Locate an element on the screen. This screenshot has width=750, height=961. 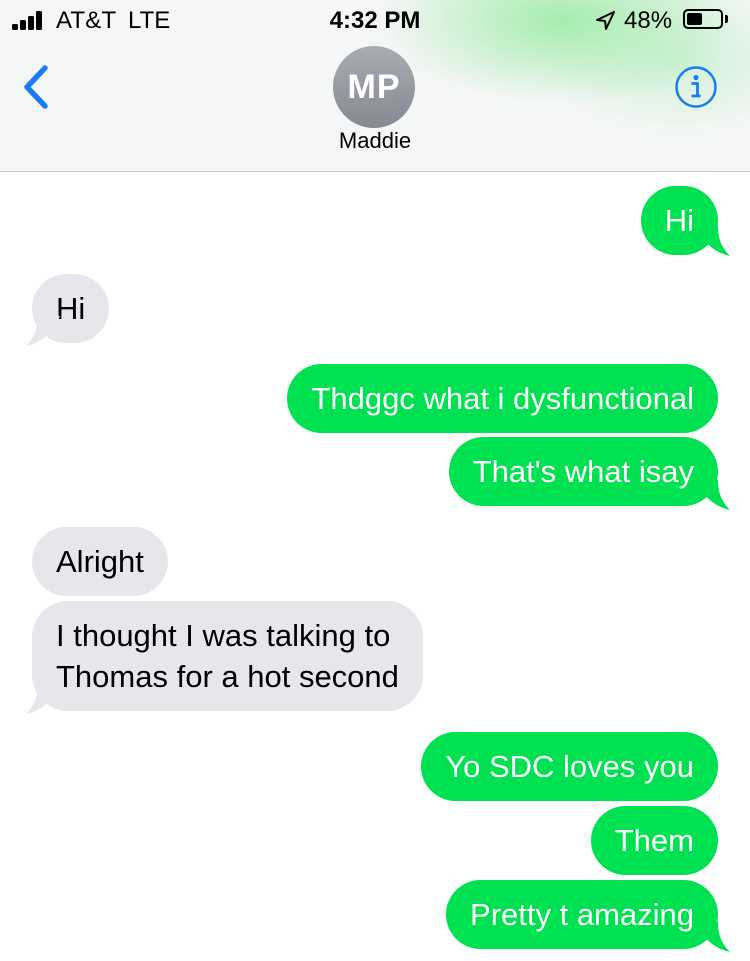
contact-avatar: MP is located at coordinates (374, 87).